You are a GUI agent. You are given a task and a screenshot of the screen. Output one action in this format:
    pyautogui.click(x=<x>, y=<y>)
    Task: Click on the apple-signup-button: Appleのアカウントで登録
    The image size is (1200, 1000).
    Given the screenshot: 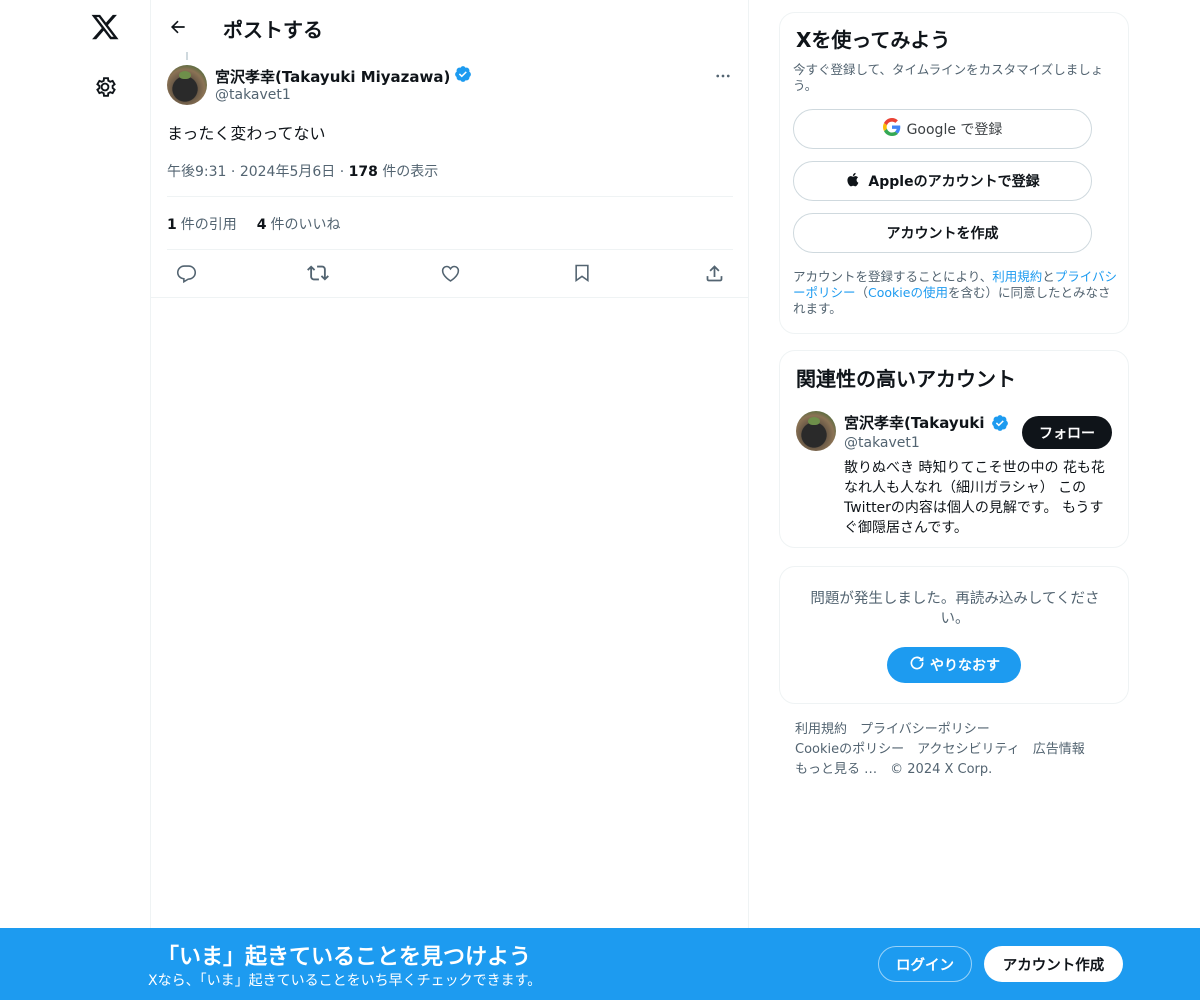 What is the action you would take?
    pyautogui.click(x=942, y=181)
    